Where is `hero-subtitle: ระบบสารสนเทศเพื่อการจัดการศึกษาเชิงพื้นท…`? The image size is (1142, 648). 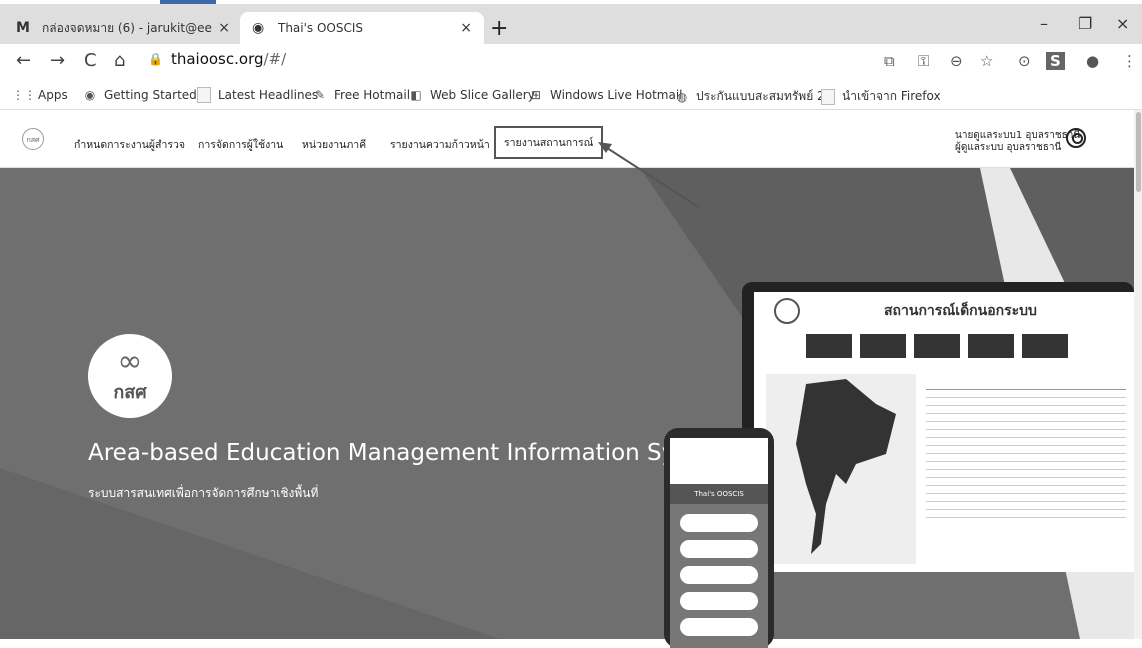
hero-subtitle: ระบบสารสนเทศเพื่อการจัดการศึกษาเชิงพื้นท… is located at coordinates (203, 493).